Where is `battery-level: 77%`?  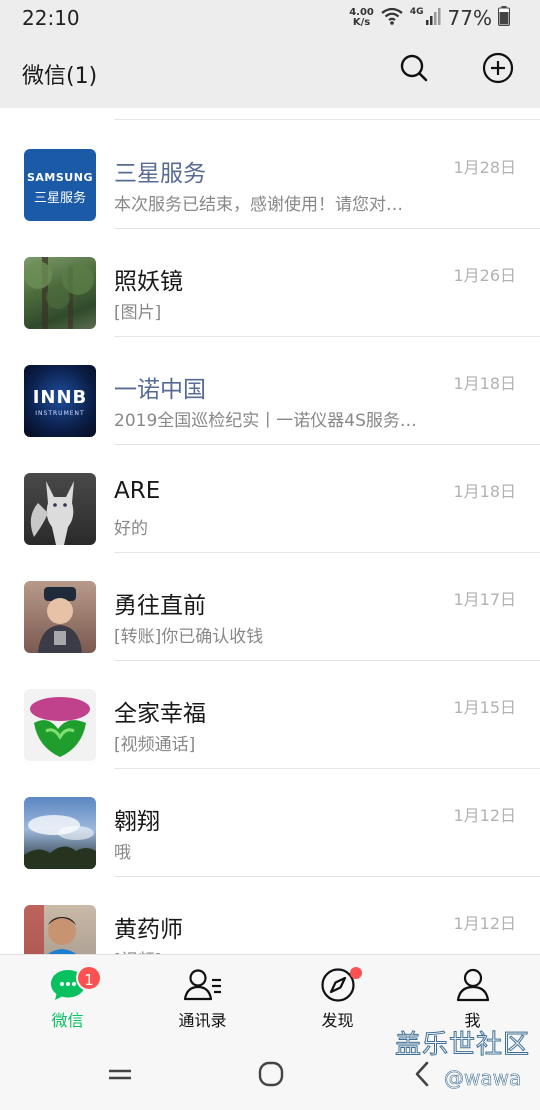 battery-level: 77% is located at coordinates (469, 18).